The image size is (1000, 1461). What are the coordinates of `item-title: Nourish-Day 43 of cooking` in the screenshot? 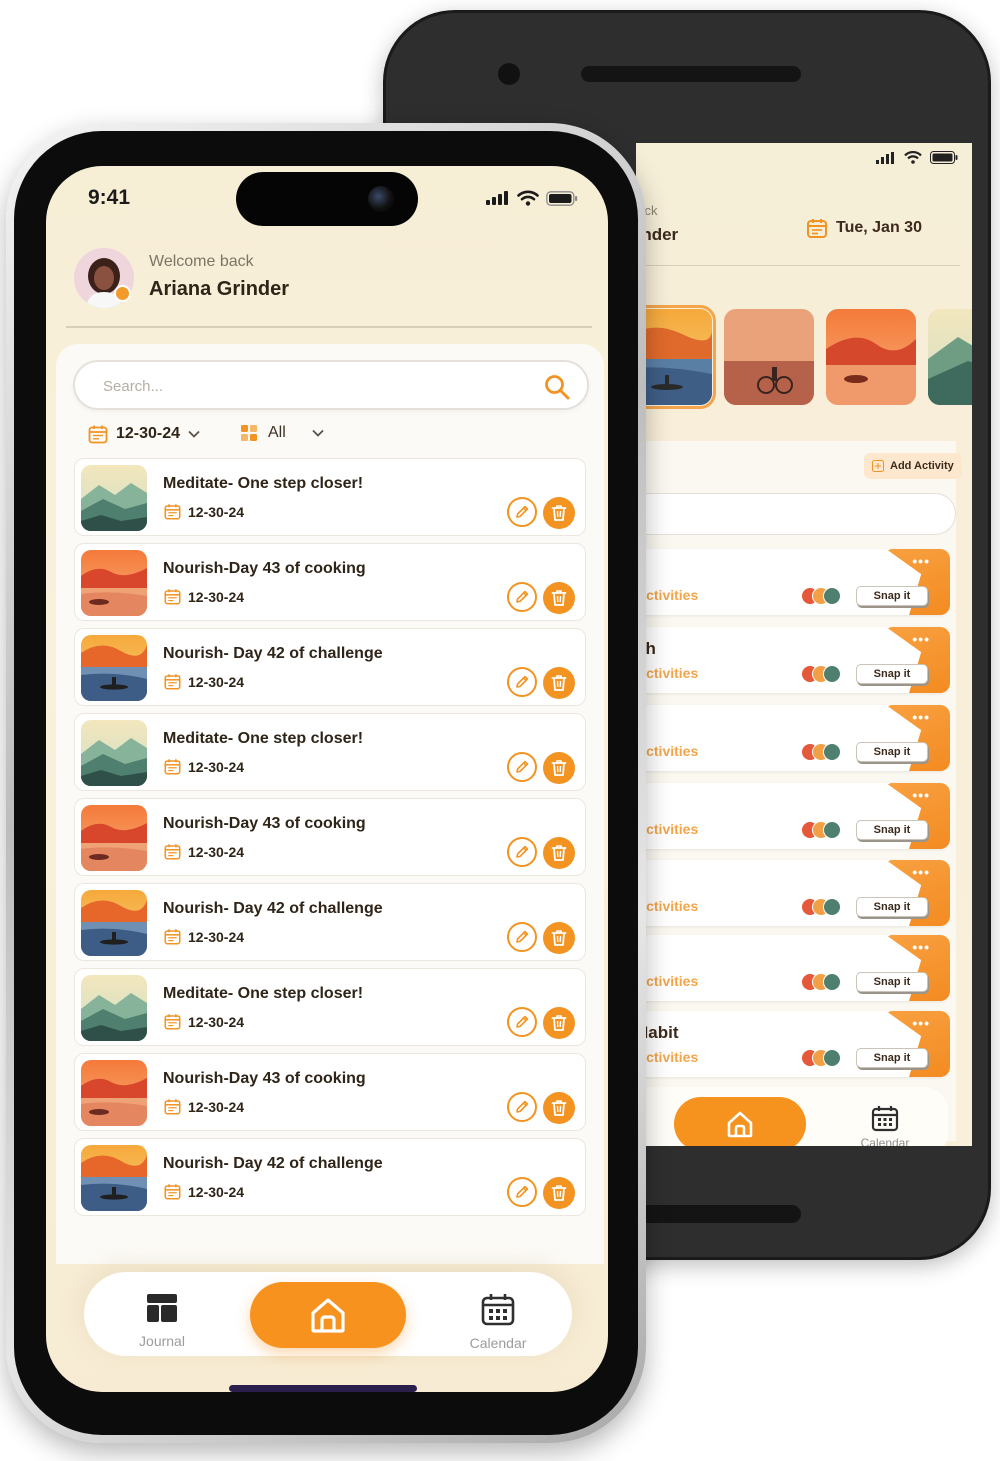 It's located at (264, 568).